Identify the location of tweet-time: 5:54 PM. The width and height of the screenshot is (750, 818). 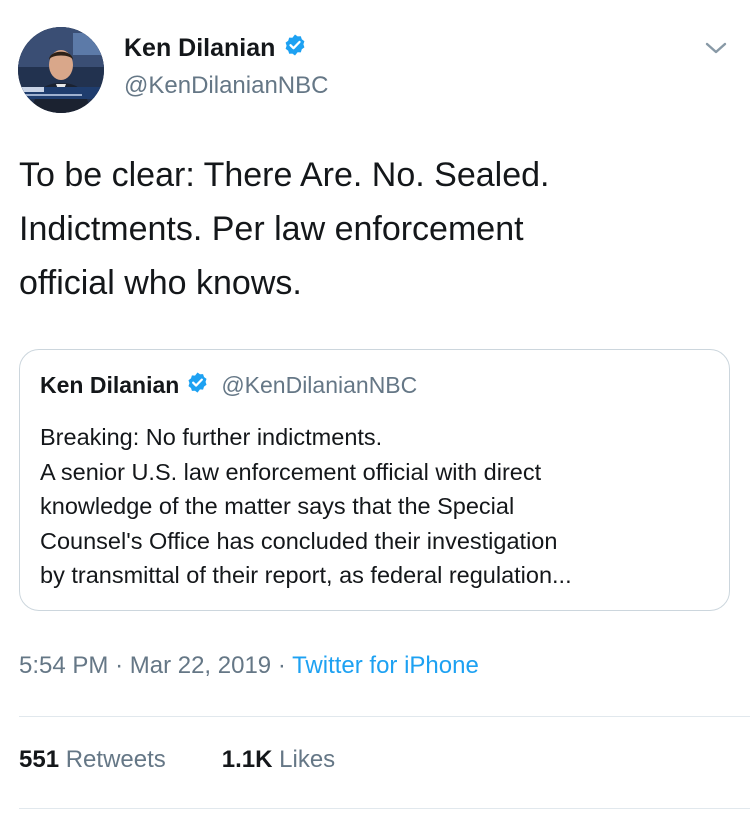
(63, 665).